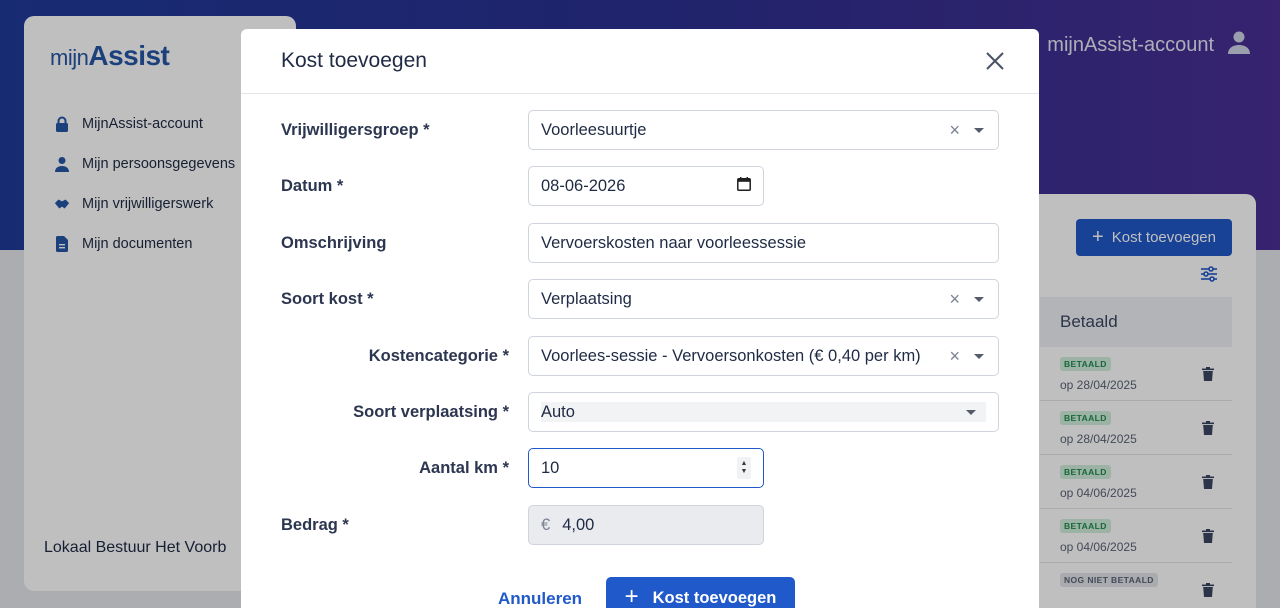 Image resolution: width=1280 pixels, height=608 pixels. I want to click on description-value: Vervoerskosten naar voorleessessie, so click(674, 242).